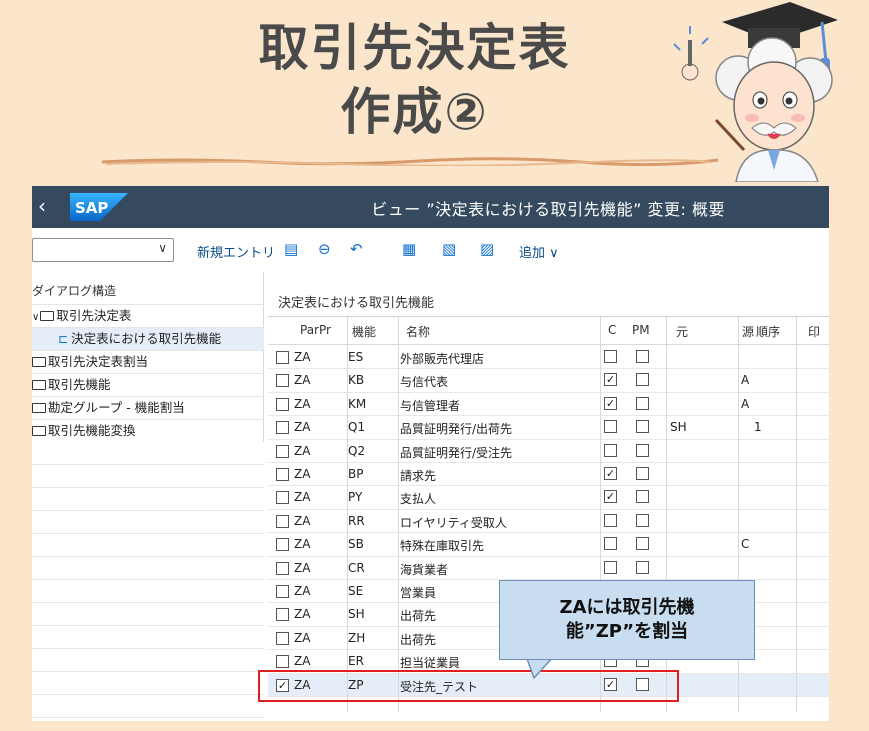  I want to click on cell-name: 与信代表, so click(424, 381).